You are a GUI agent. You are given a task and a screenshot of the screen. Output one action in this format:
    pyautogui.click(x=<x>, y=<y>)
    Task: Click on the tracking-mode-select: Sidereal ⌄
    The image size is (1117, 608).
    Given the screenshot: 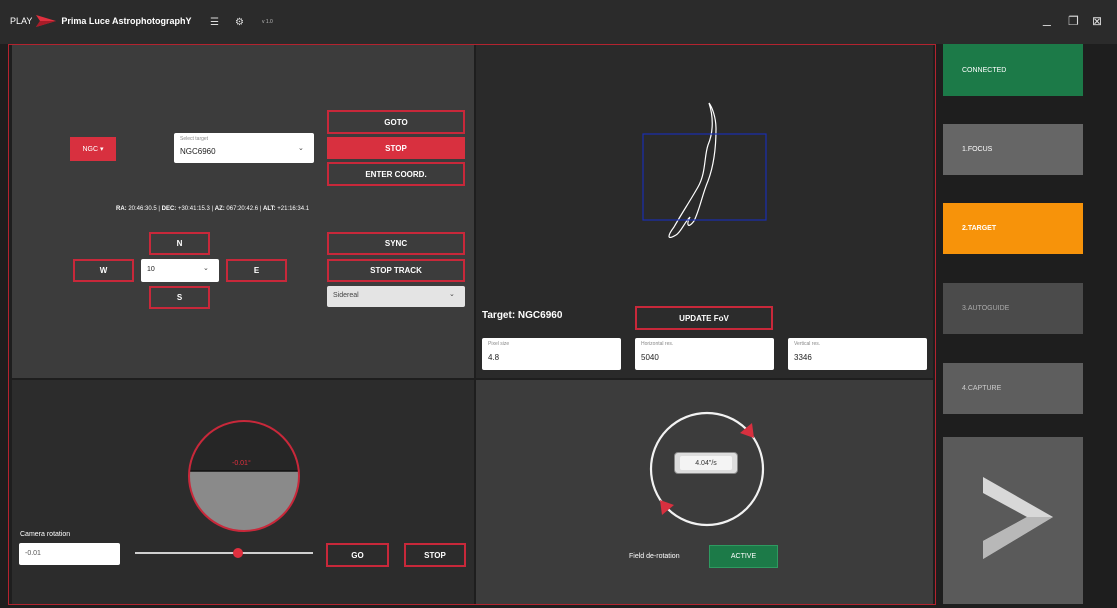 What is the action you would take?
    pyautogui.click(x=396, y=296)
    